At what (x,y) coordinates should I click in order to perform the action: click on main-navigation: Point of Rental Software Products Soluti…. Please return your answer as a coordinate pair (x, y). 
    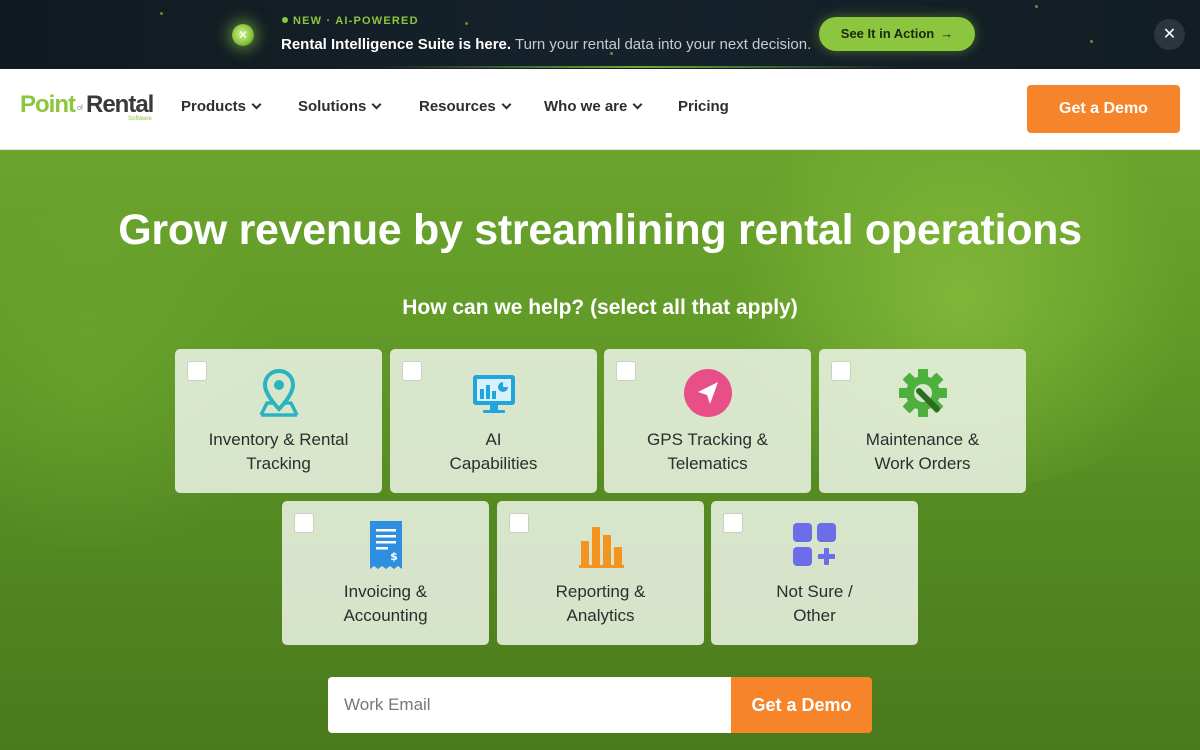
    Looking at the image, I should click on (600, 109).